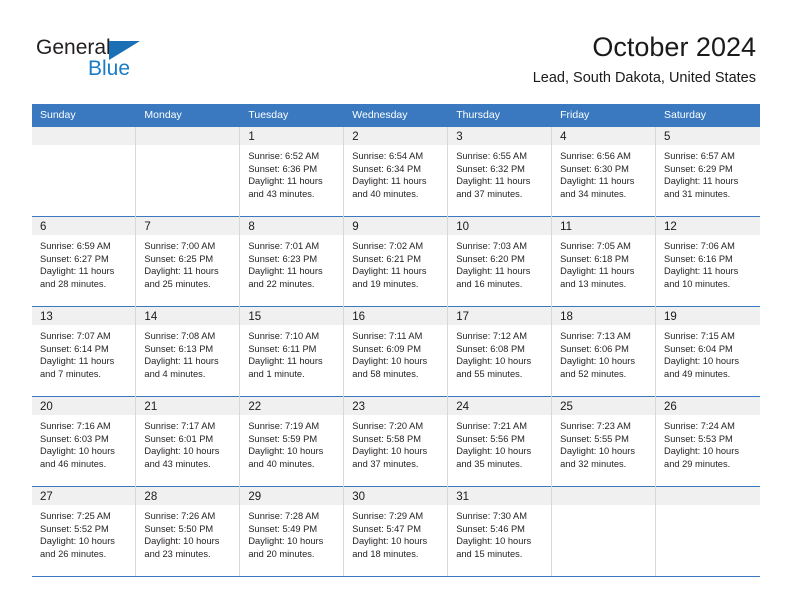 Image resolution: width=792 pixels, height=612 pixels. I want to click on sunrise-time: Sunrise: 6:52 AM, so click(284, 156).